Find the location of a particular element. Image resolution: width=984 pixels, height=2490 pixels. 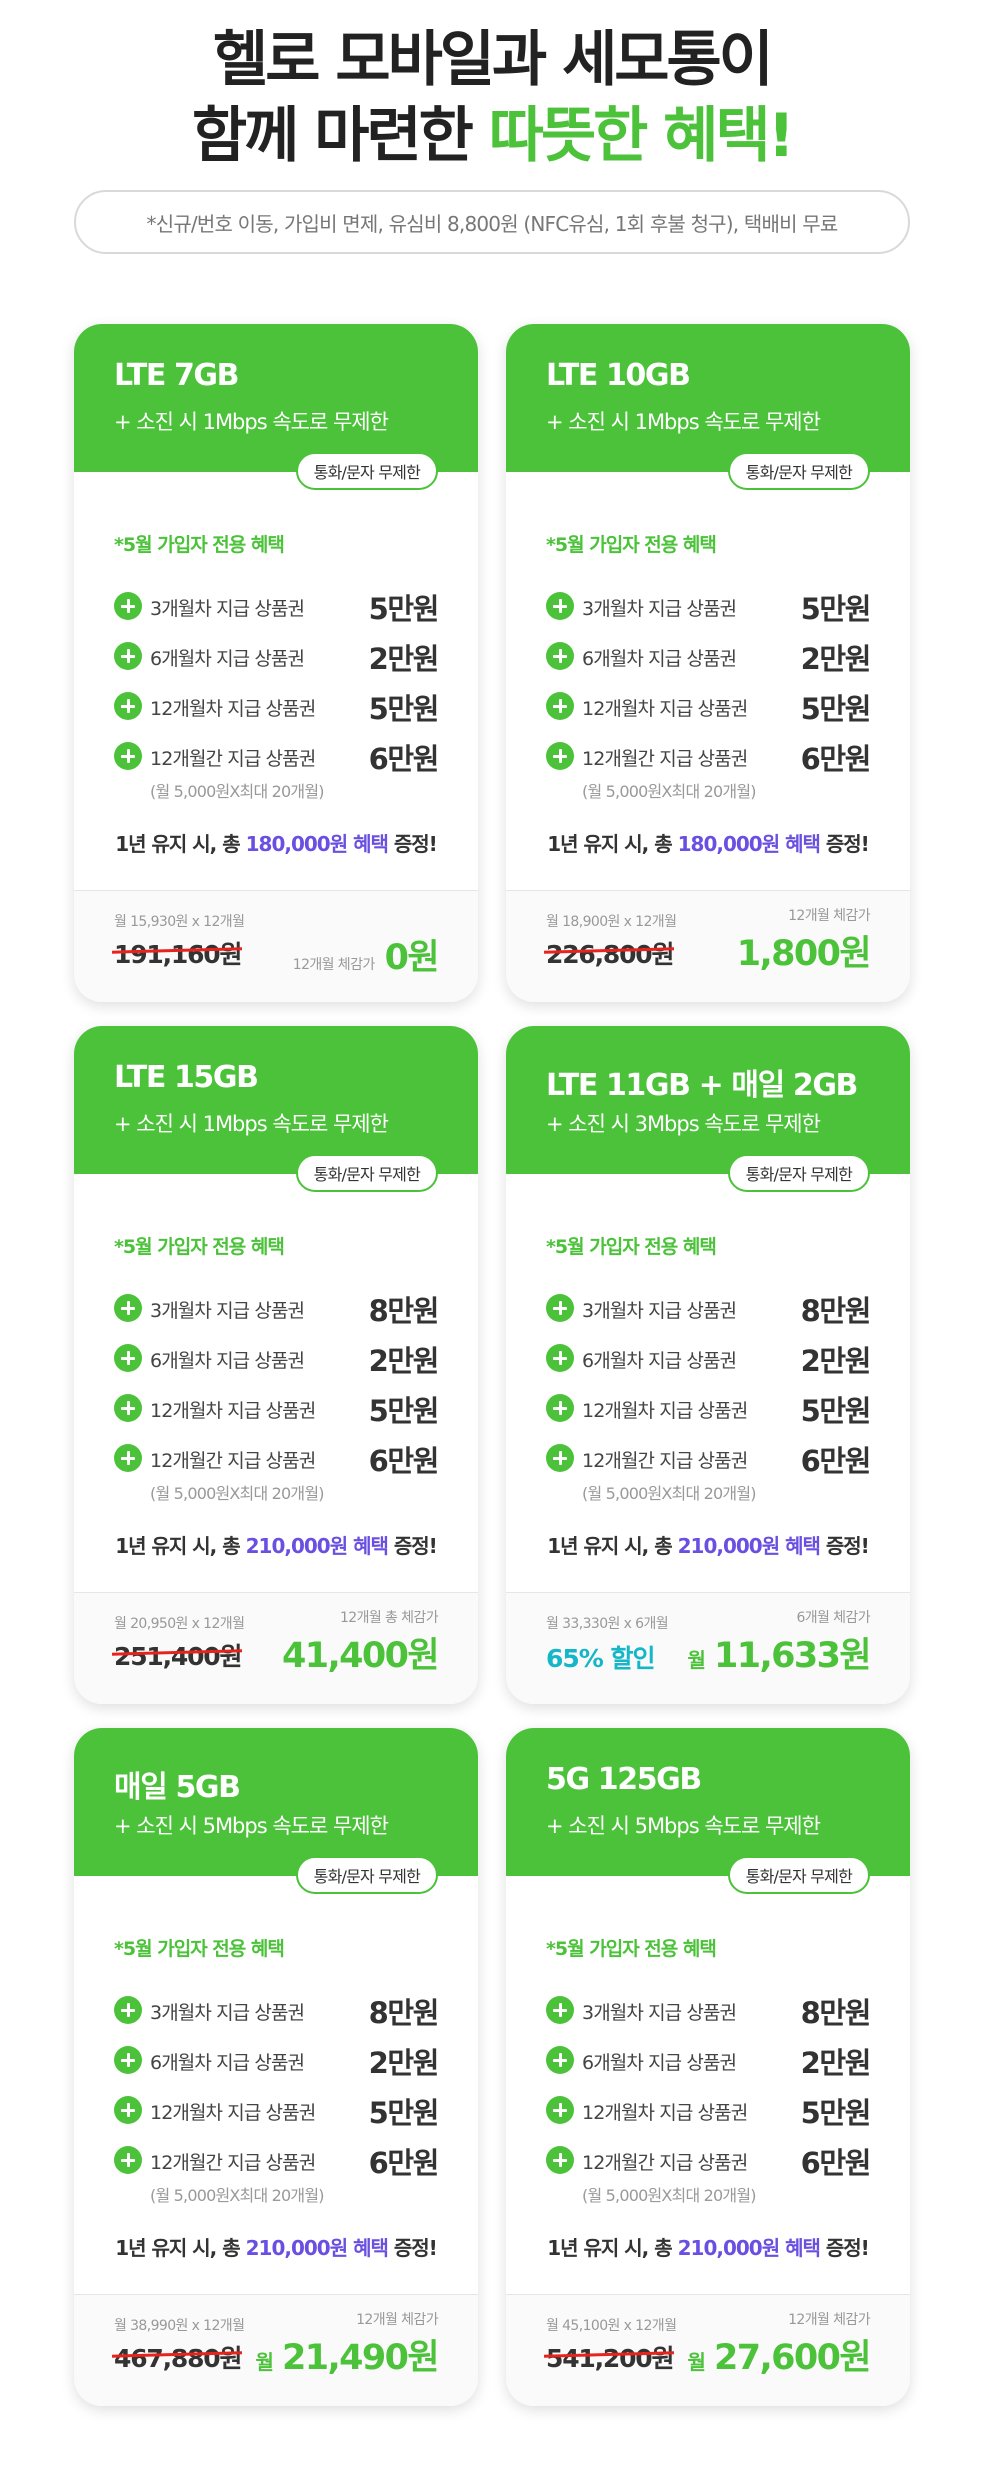

plan-card-header: 매일 5GB + 소진 시 5Mbps 속도로 무제한 is located at coordinates (276, 1802).